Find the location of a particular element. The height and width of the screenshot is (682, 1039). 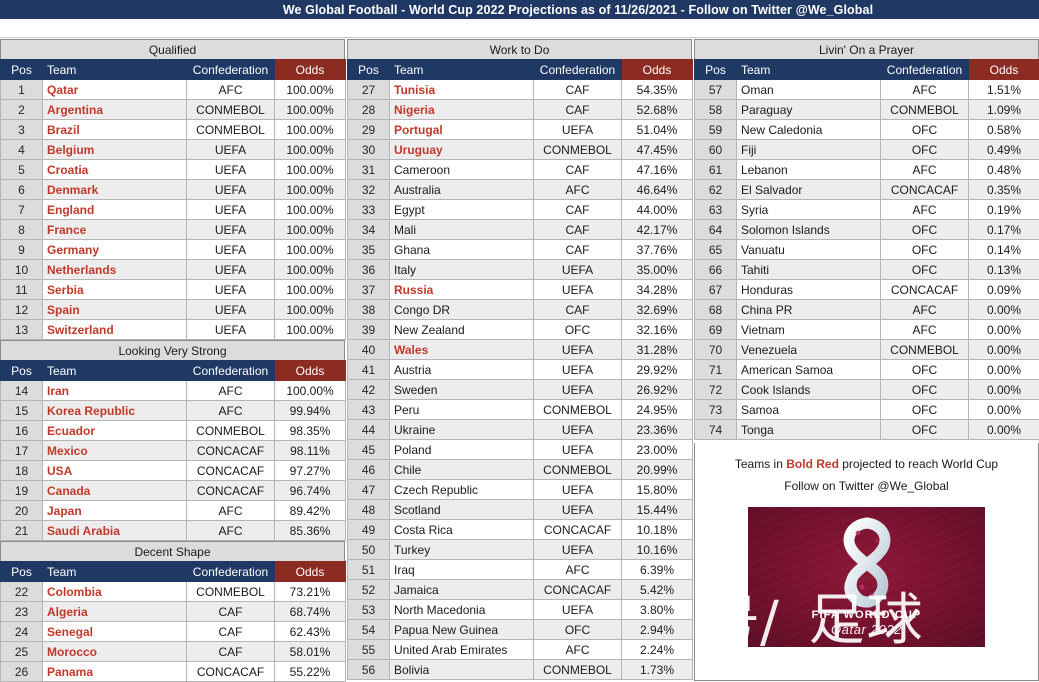

table-row: 16EcuadorCONMEBOL98.35% is located at coordinates (173, 431).